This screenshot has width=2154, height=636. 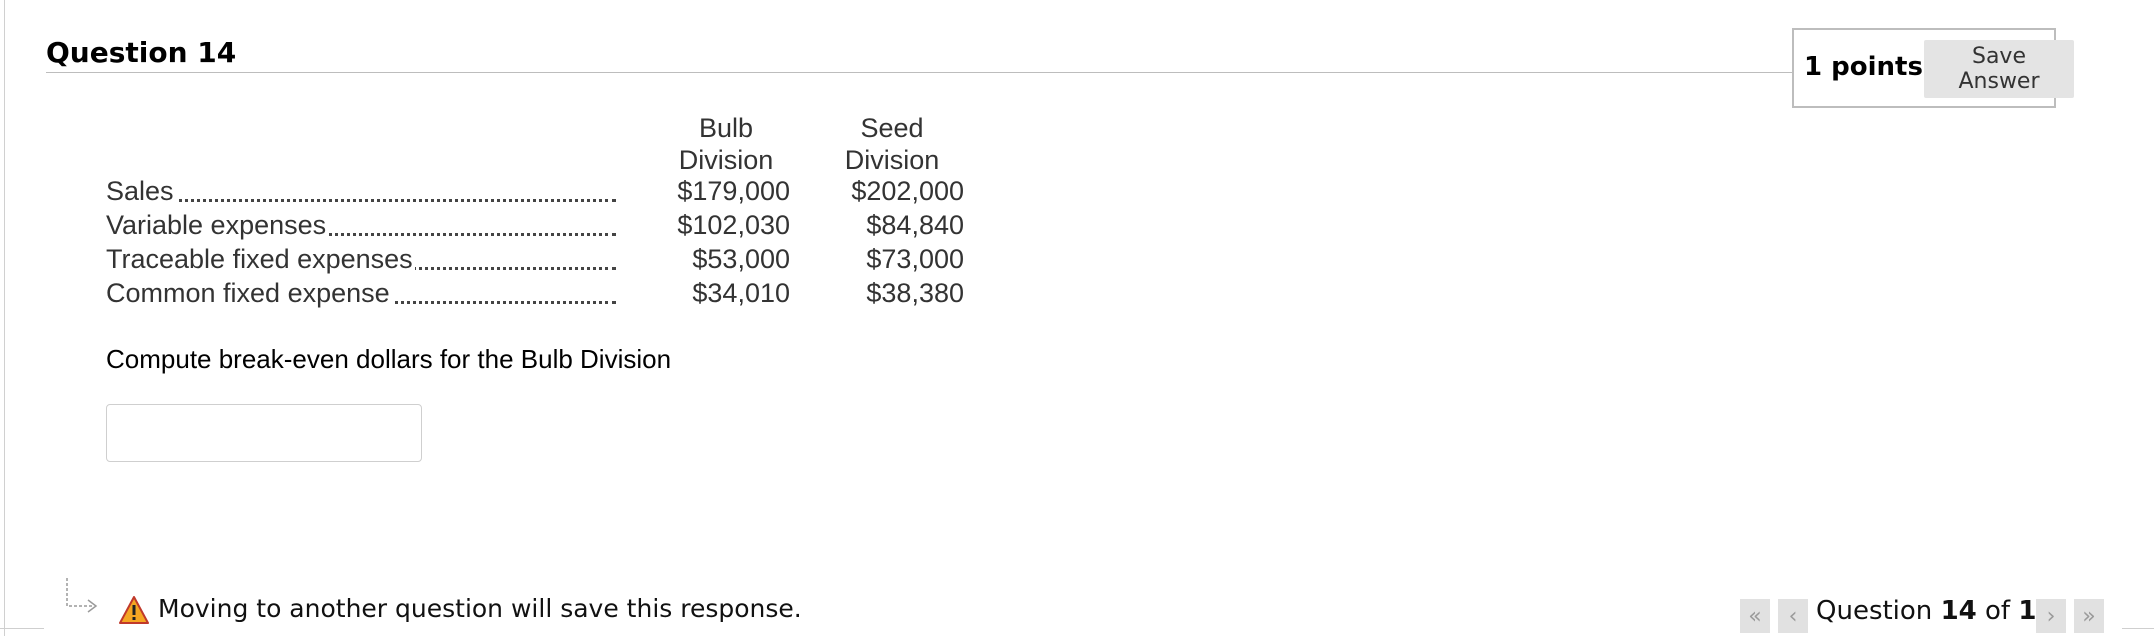 What do you see at coordinates (726, 128) in the screenshot?
I see `column-header-bulb-line1: Bulb` at bounding box center [726, 128].